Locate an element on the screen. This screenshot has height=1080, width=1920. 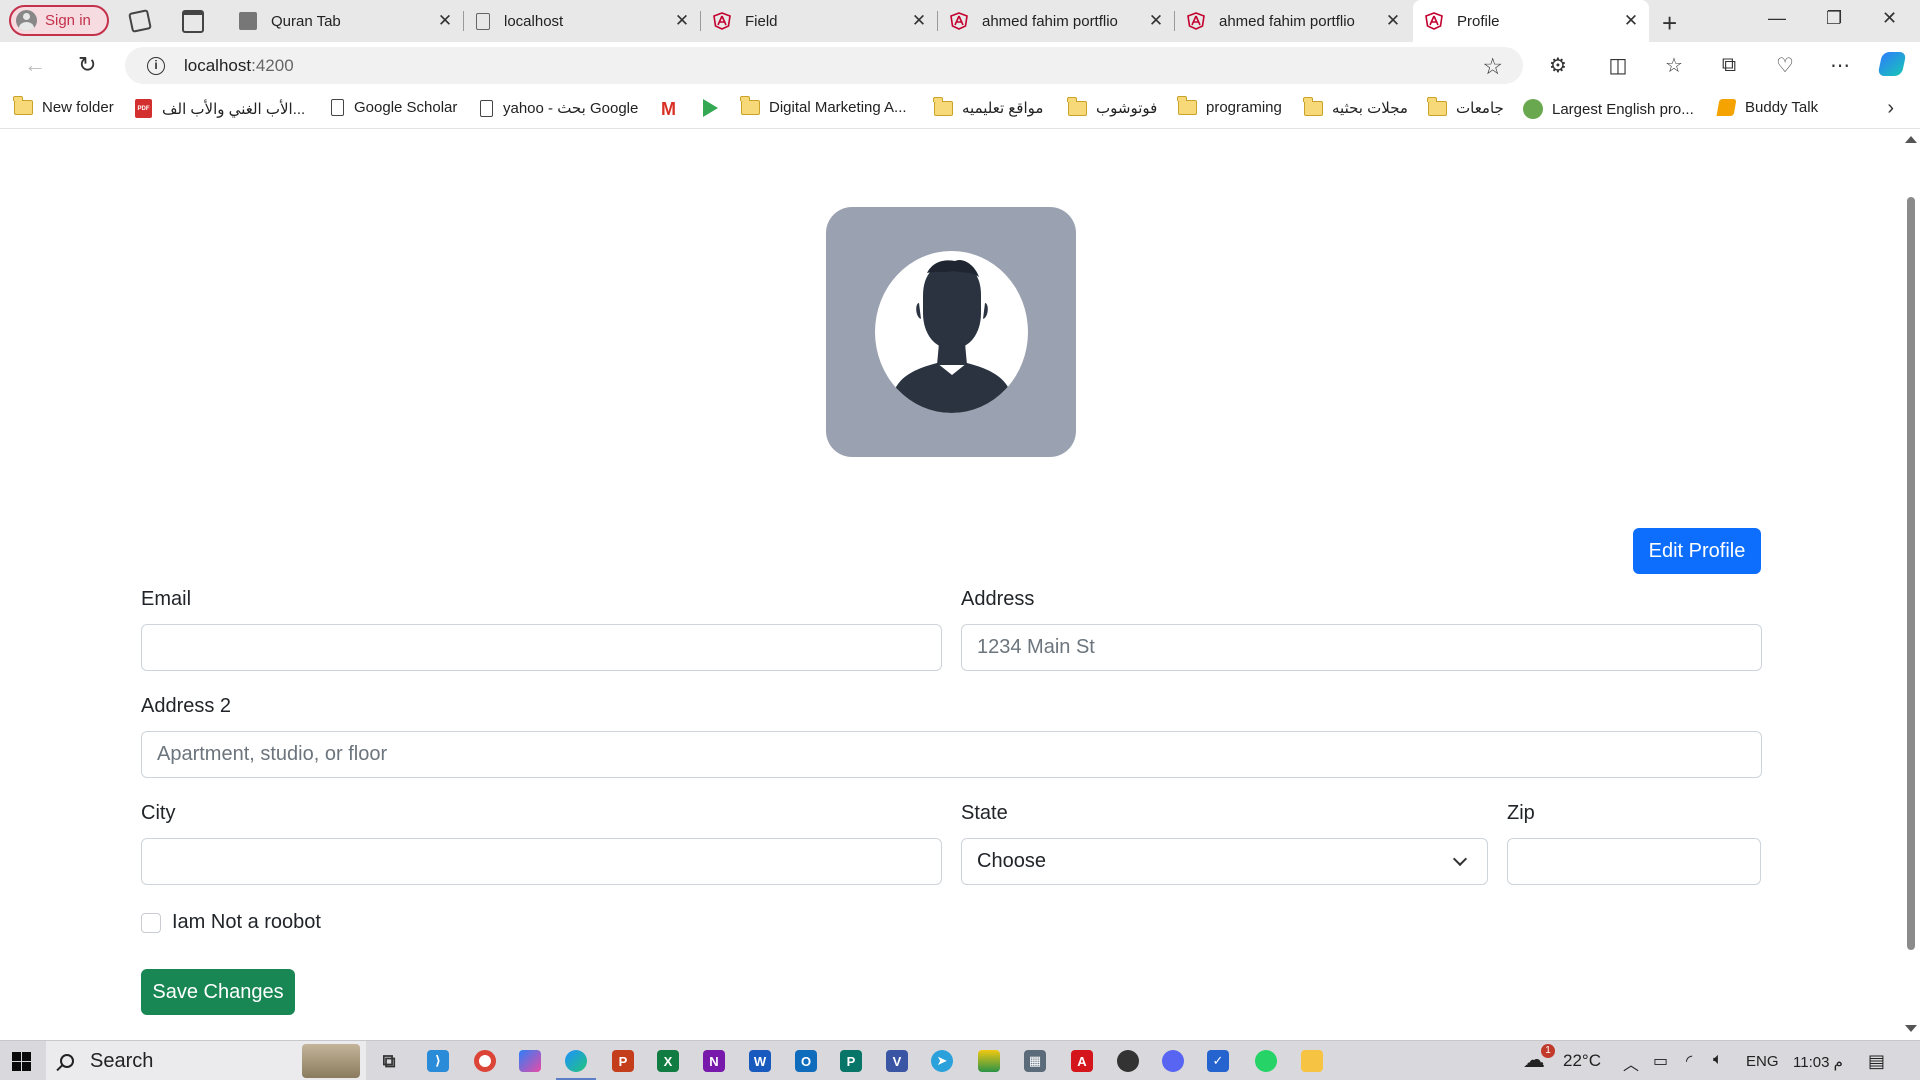
state-select: Choose is located at coordinates (1224, 861).